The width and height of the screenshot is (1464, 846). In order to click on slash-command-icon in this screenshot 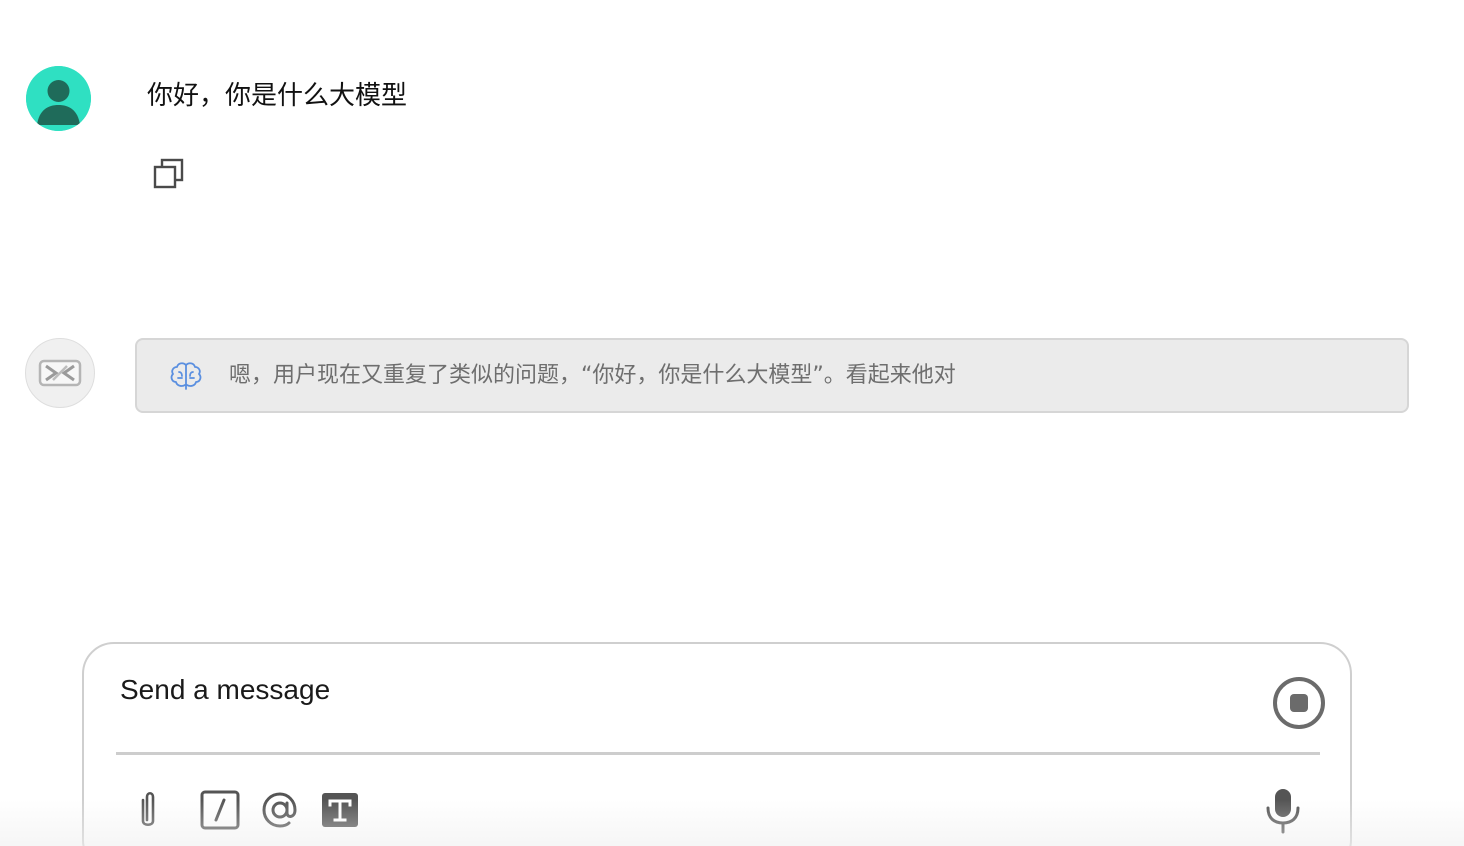, I will do `click(220, 810)`.